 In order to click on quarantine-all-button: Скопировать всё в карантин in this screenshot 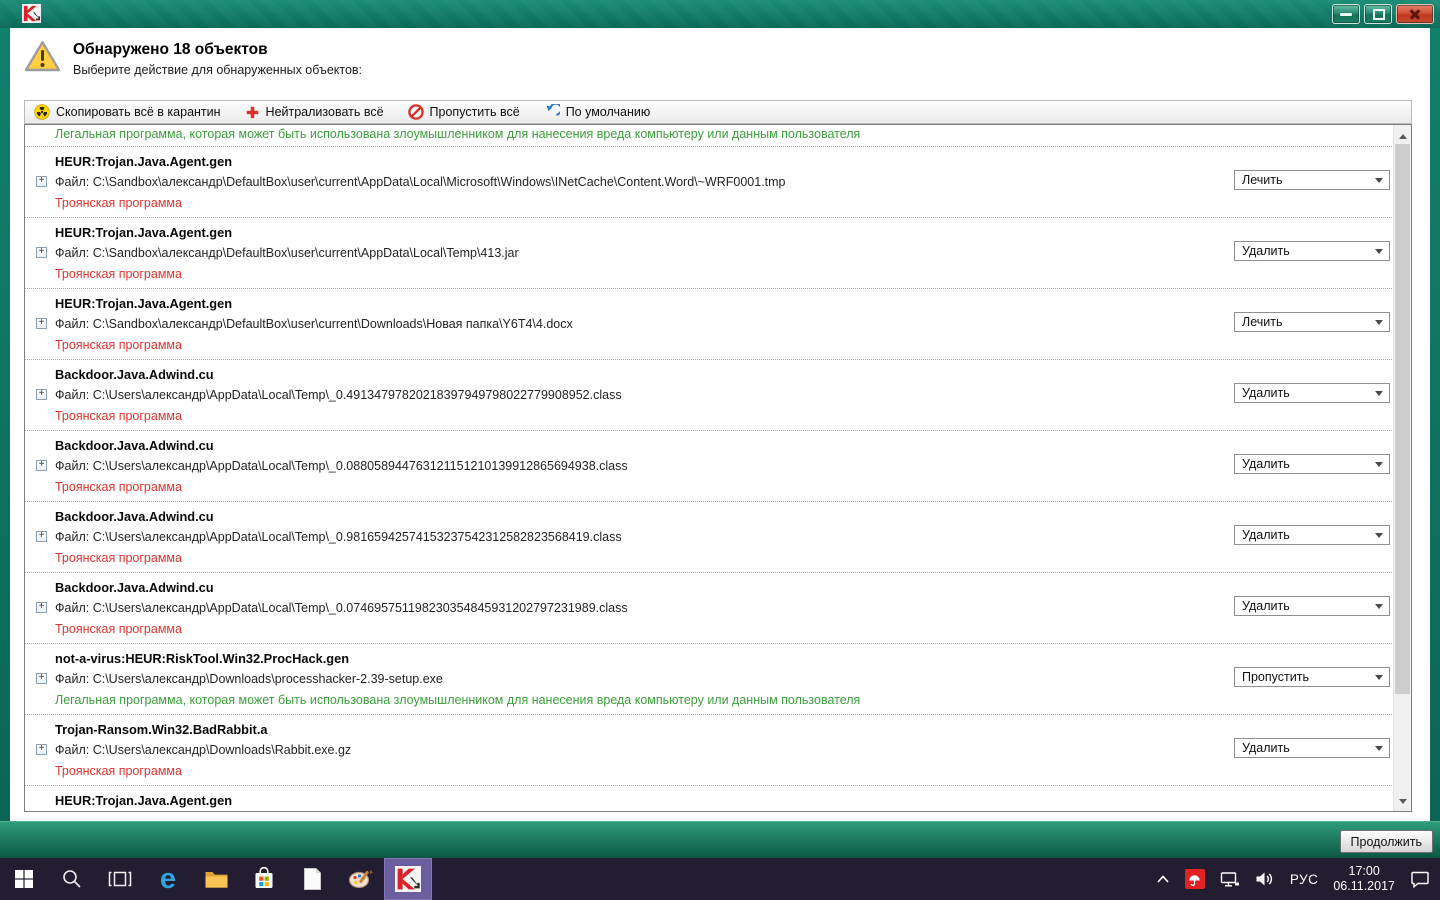, I will do `click(127, 112)`.